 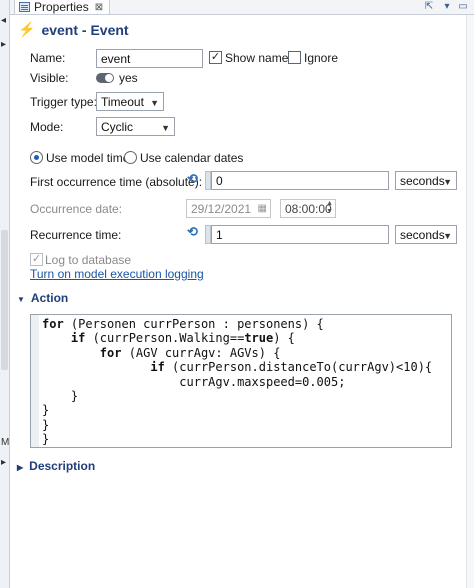 I want to click on calendar-icon: ▦, so click(x=262, y=209).